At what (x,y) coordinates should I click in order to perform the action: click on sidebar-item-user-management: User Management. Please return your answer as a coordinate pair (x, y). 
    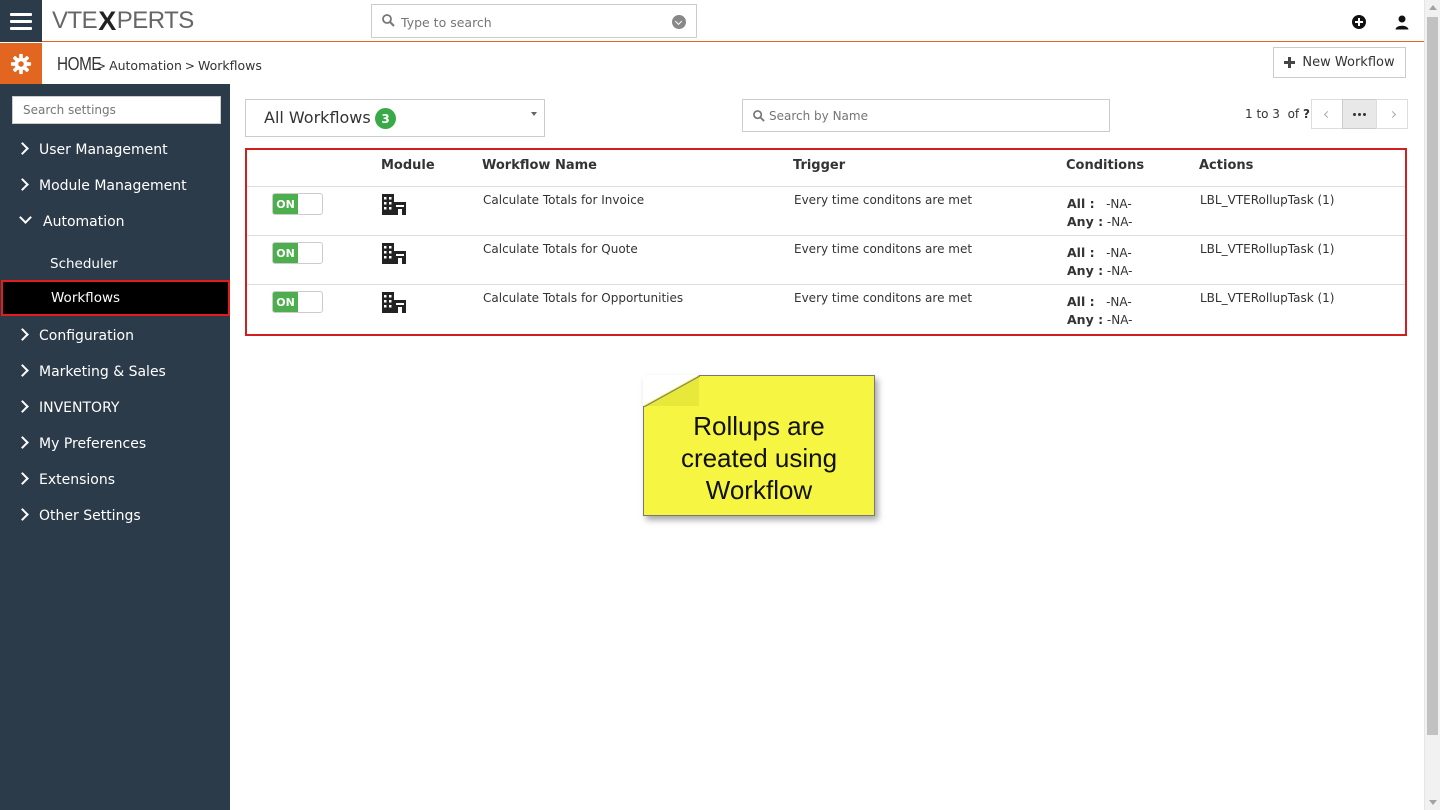
    Looking at the image, I should click on (115, 150).